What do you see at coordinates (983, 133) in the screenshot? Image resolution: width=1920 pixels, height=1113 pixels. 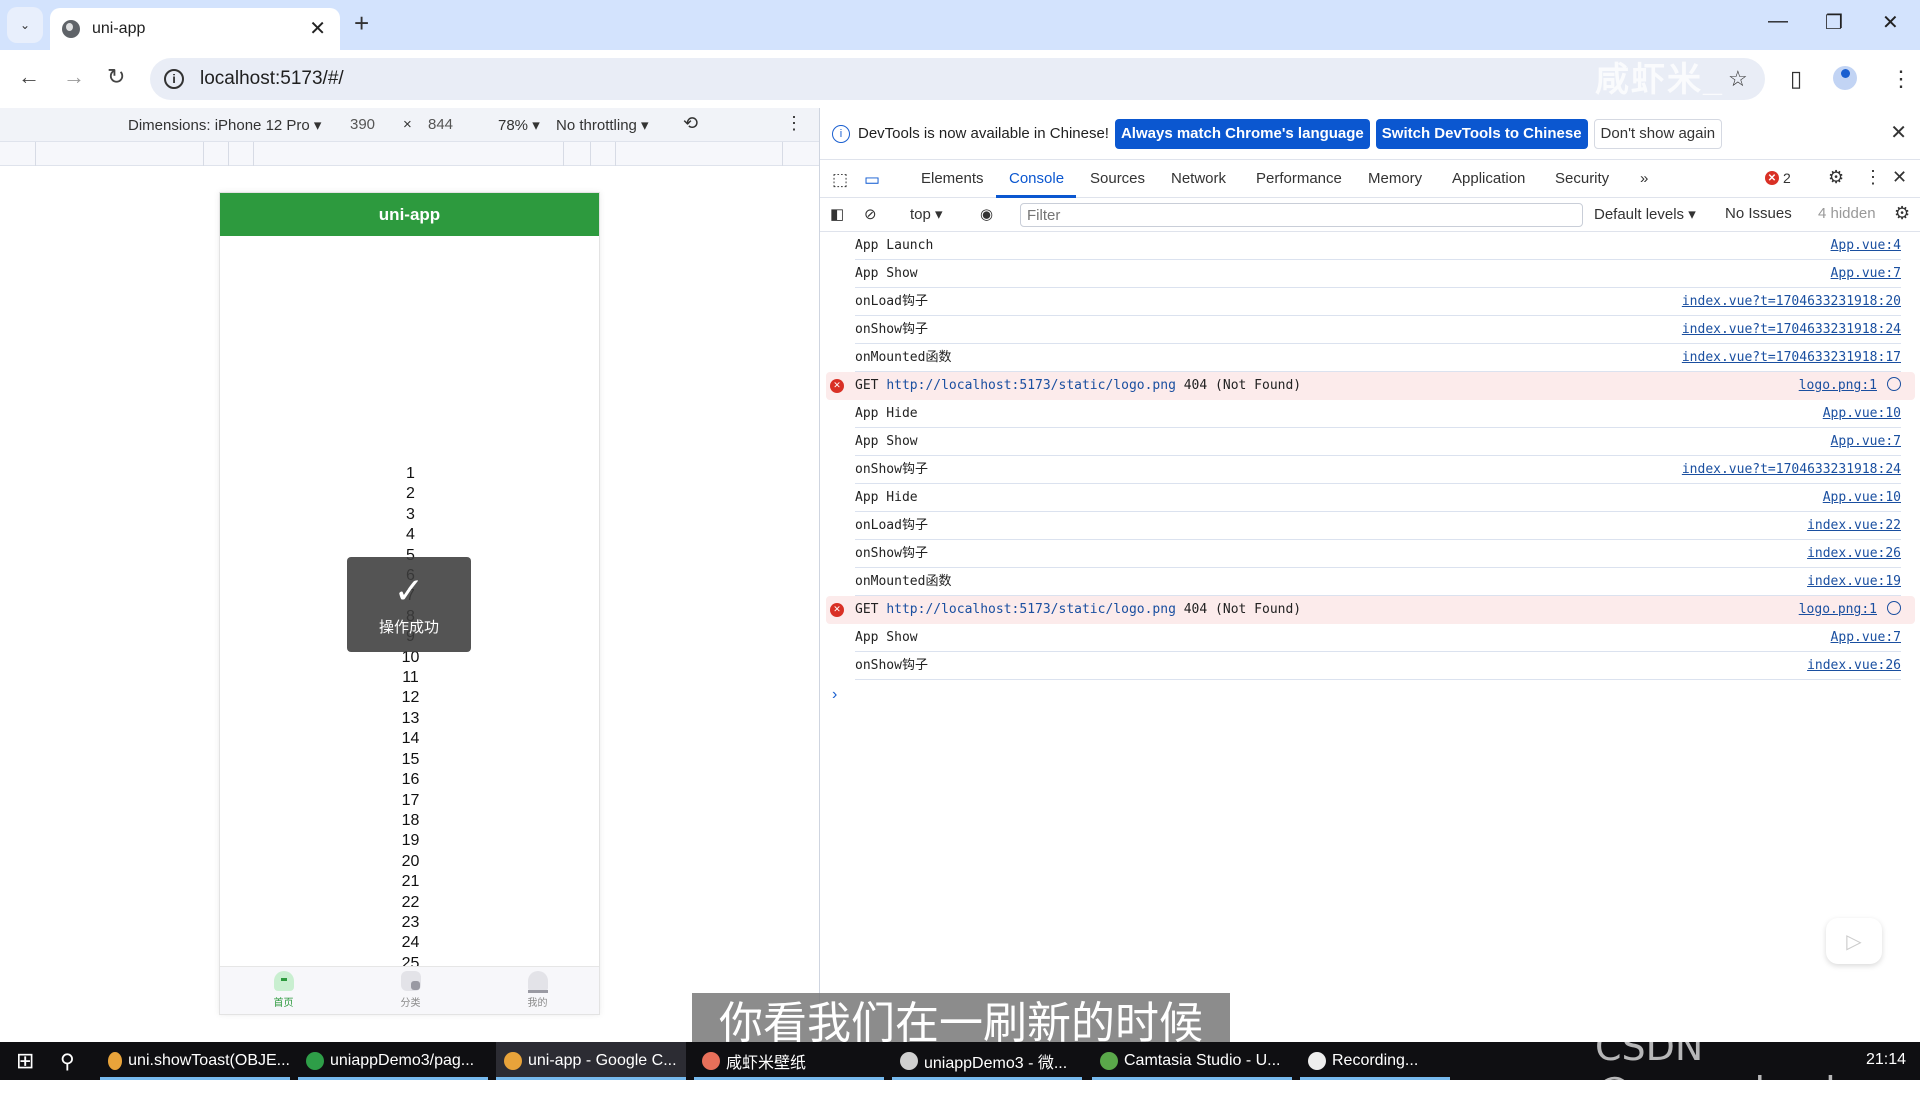 I see `infobar-message: DevTools is now available in Chinese!` at bounding box center [983, 133].